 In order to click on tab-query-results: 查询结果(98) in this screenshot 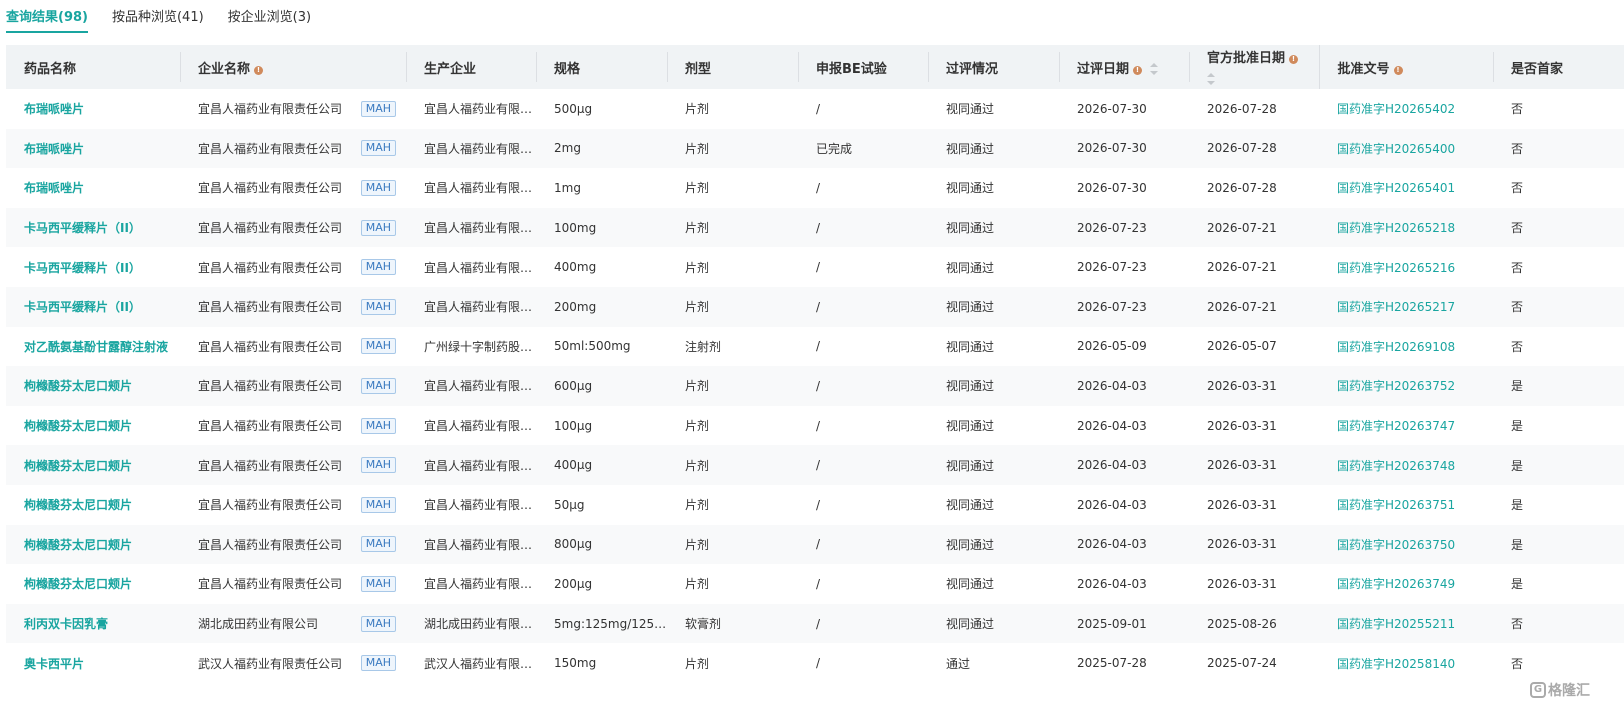, I will do `click(47, 16)`.